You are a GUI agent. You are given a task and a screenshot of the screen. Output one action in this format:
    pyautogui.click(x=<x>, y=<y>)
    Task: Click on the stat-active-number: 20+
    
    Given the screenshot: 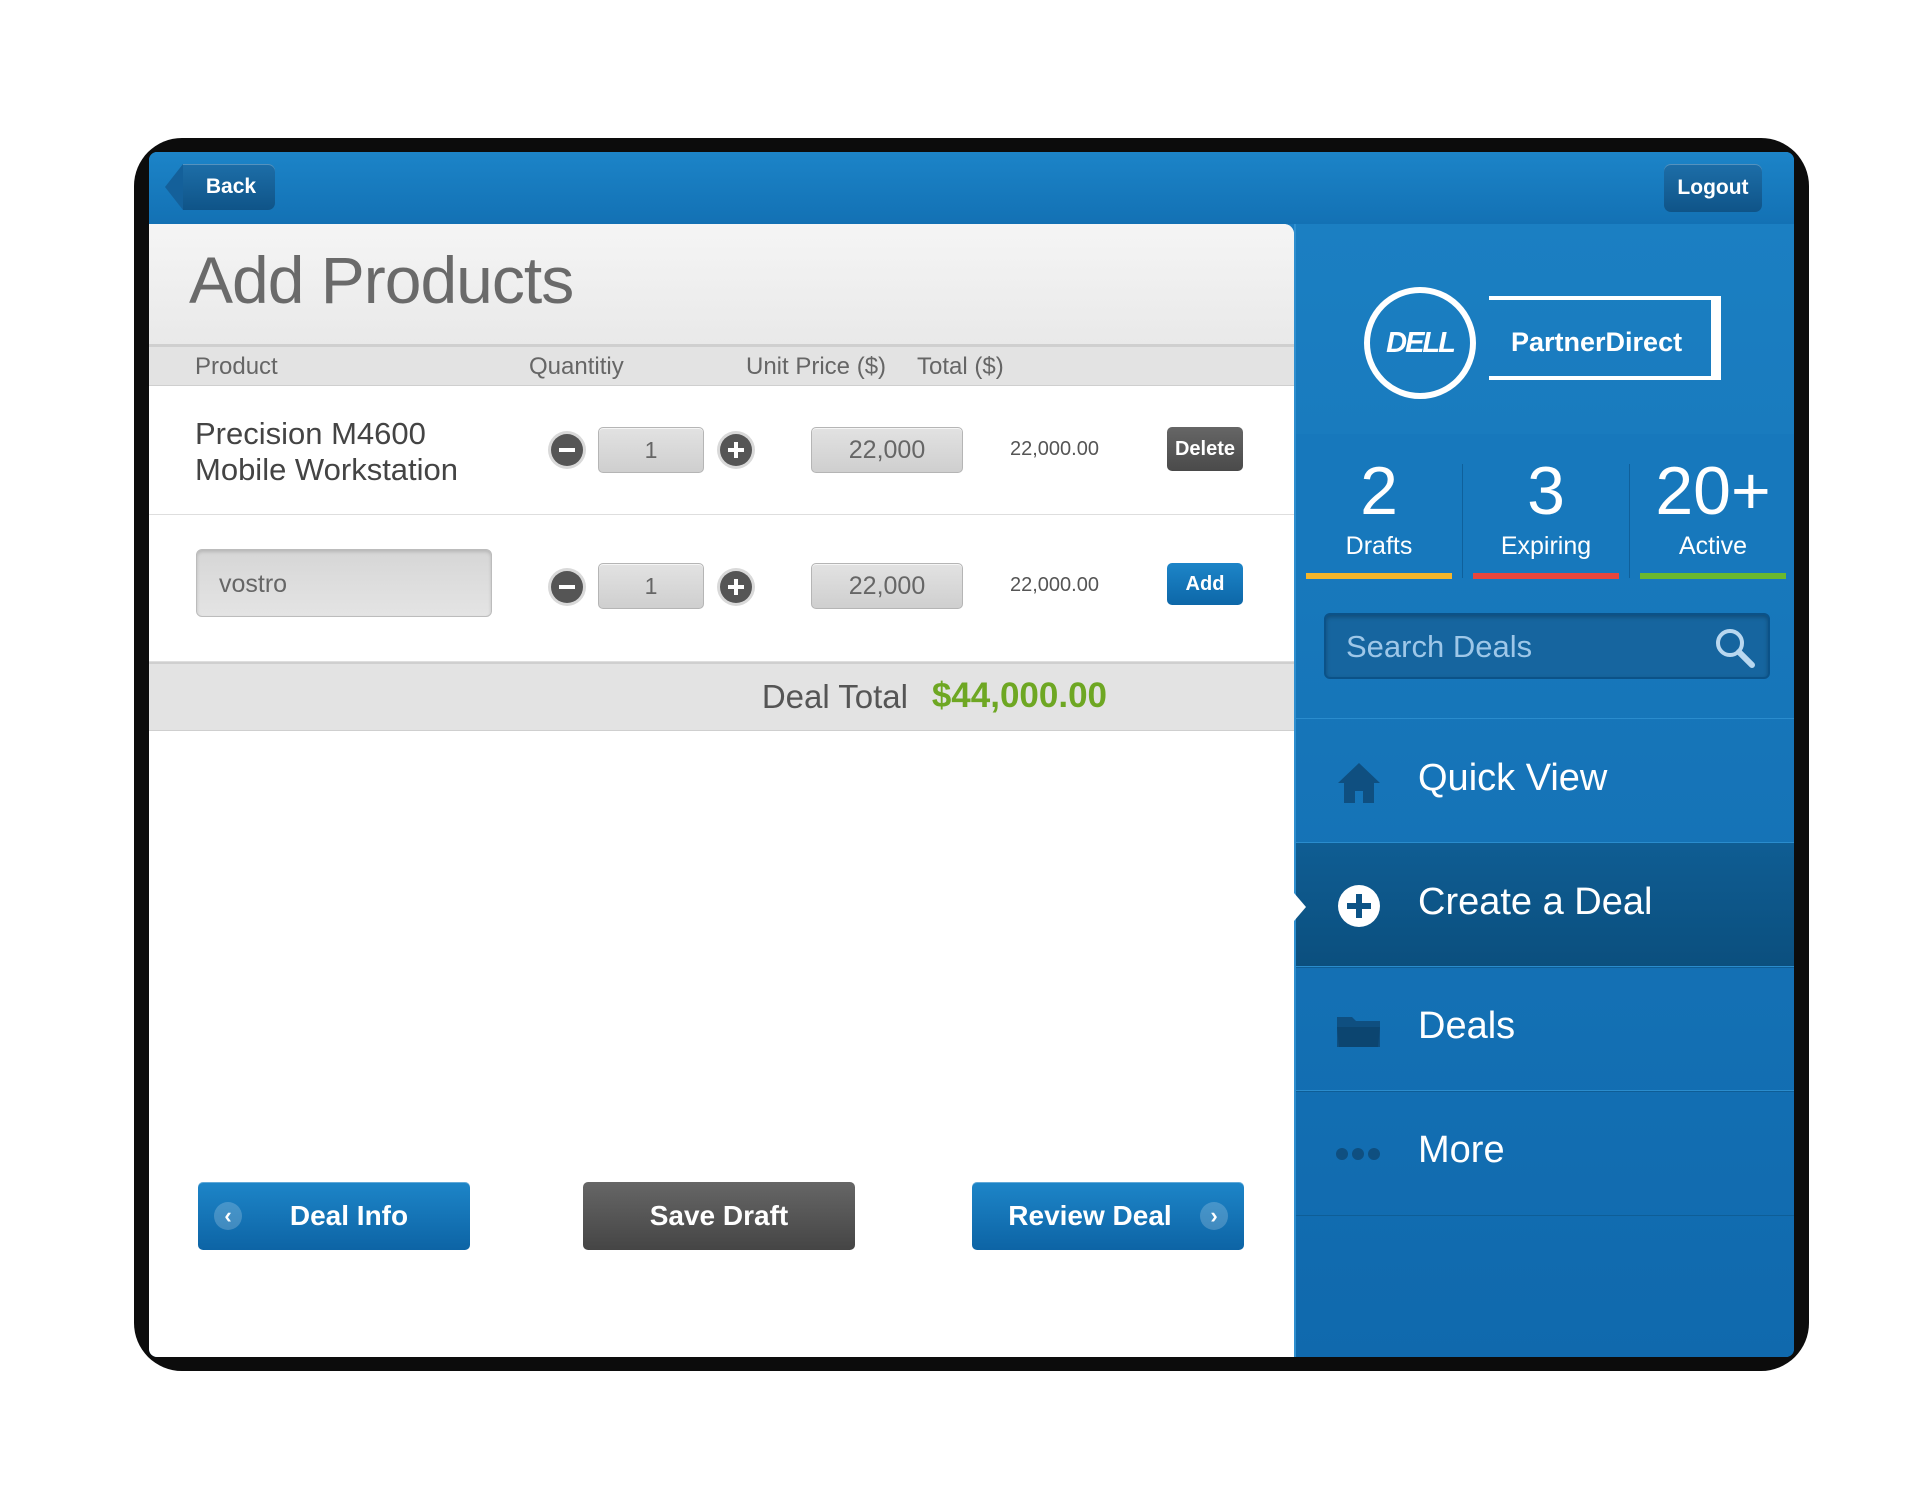 What is the action you would take?
    pyautogui.click(x=1713, y=491)
    